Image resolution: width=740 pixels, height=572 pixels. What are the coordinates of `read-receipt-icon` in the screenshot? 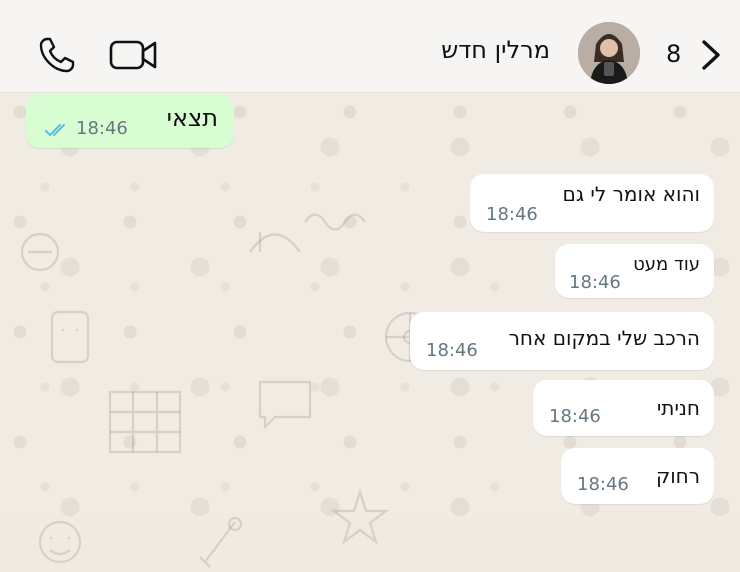 It's located at (55, 130).